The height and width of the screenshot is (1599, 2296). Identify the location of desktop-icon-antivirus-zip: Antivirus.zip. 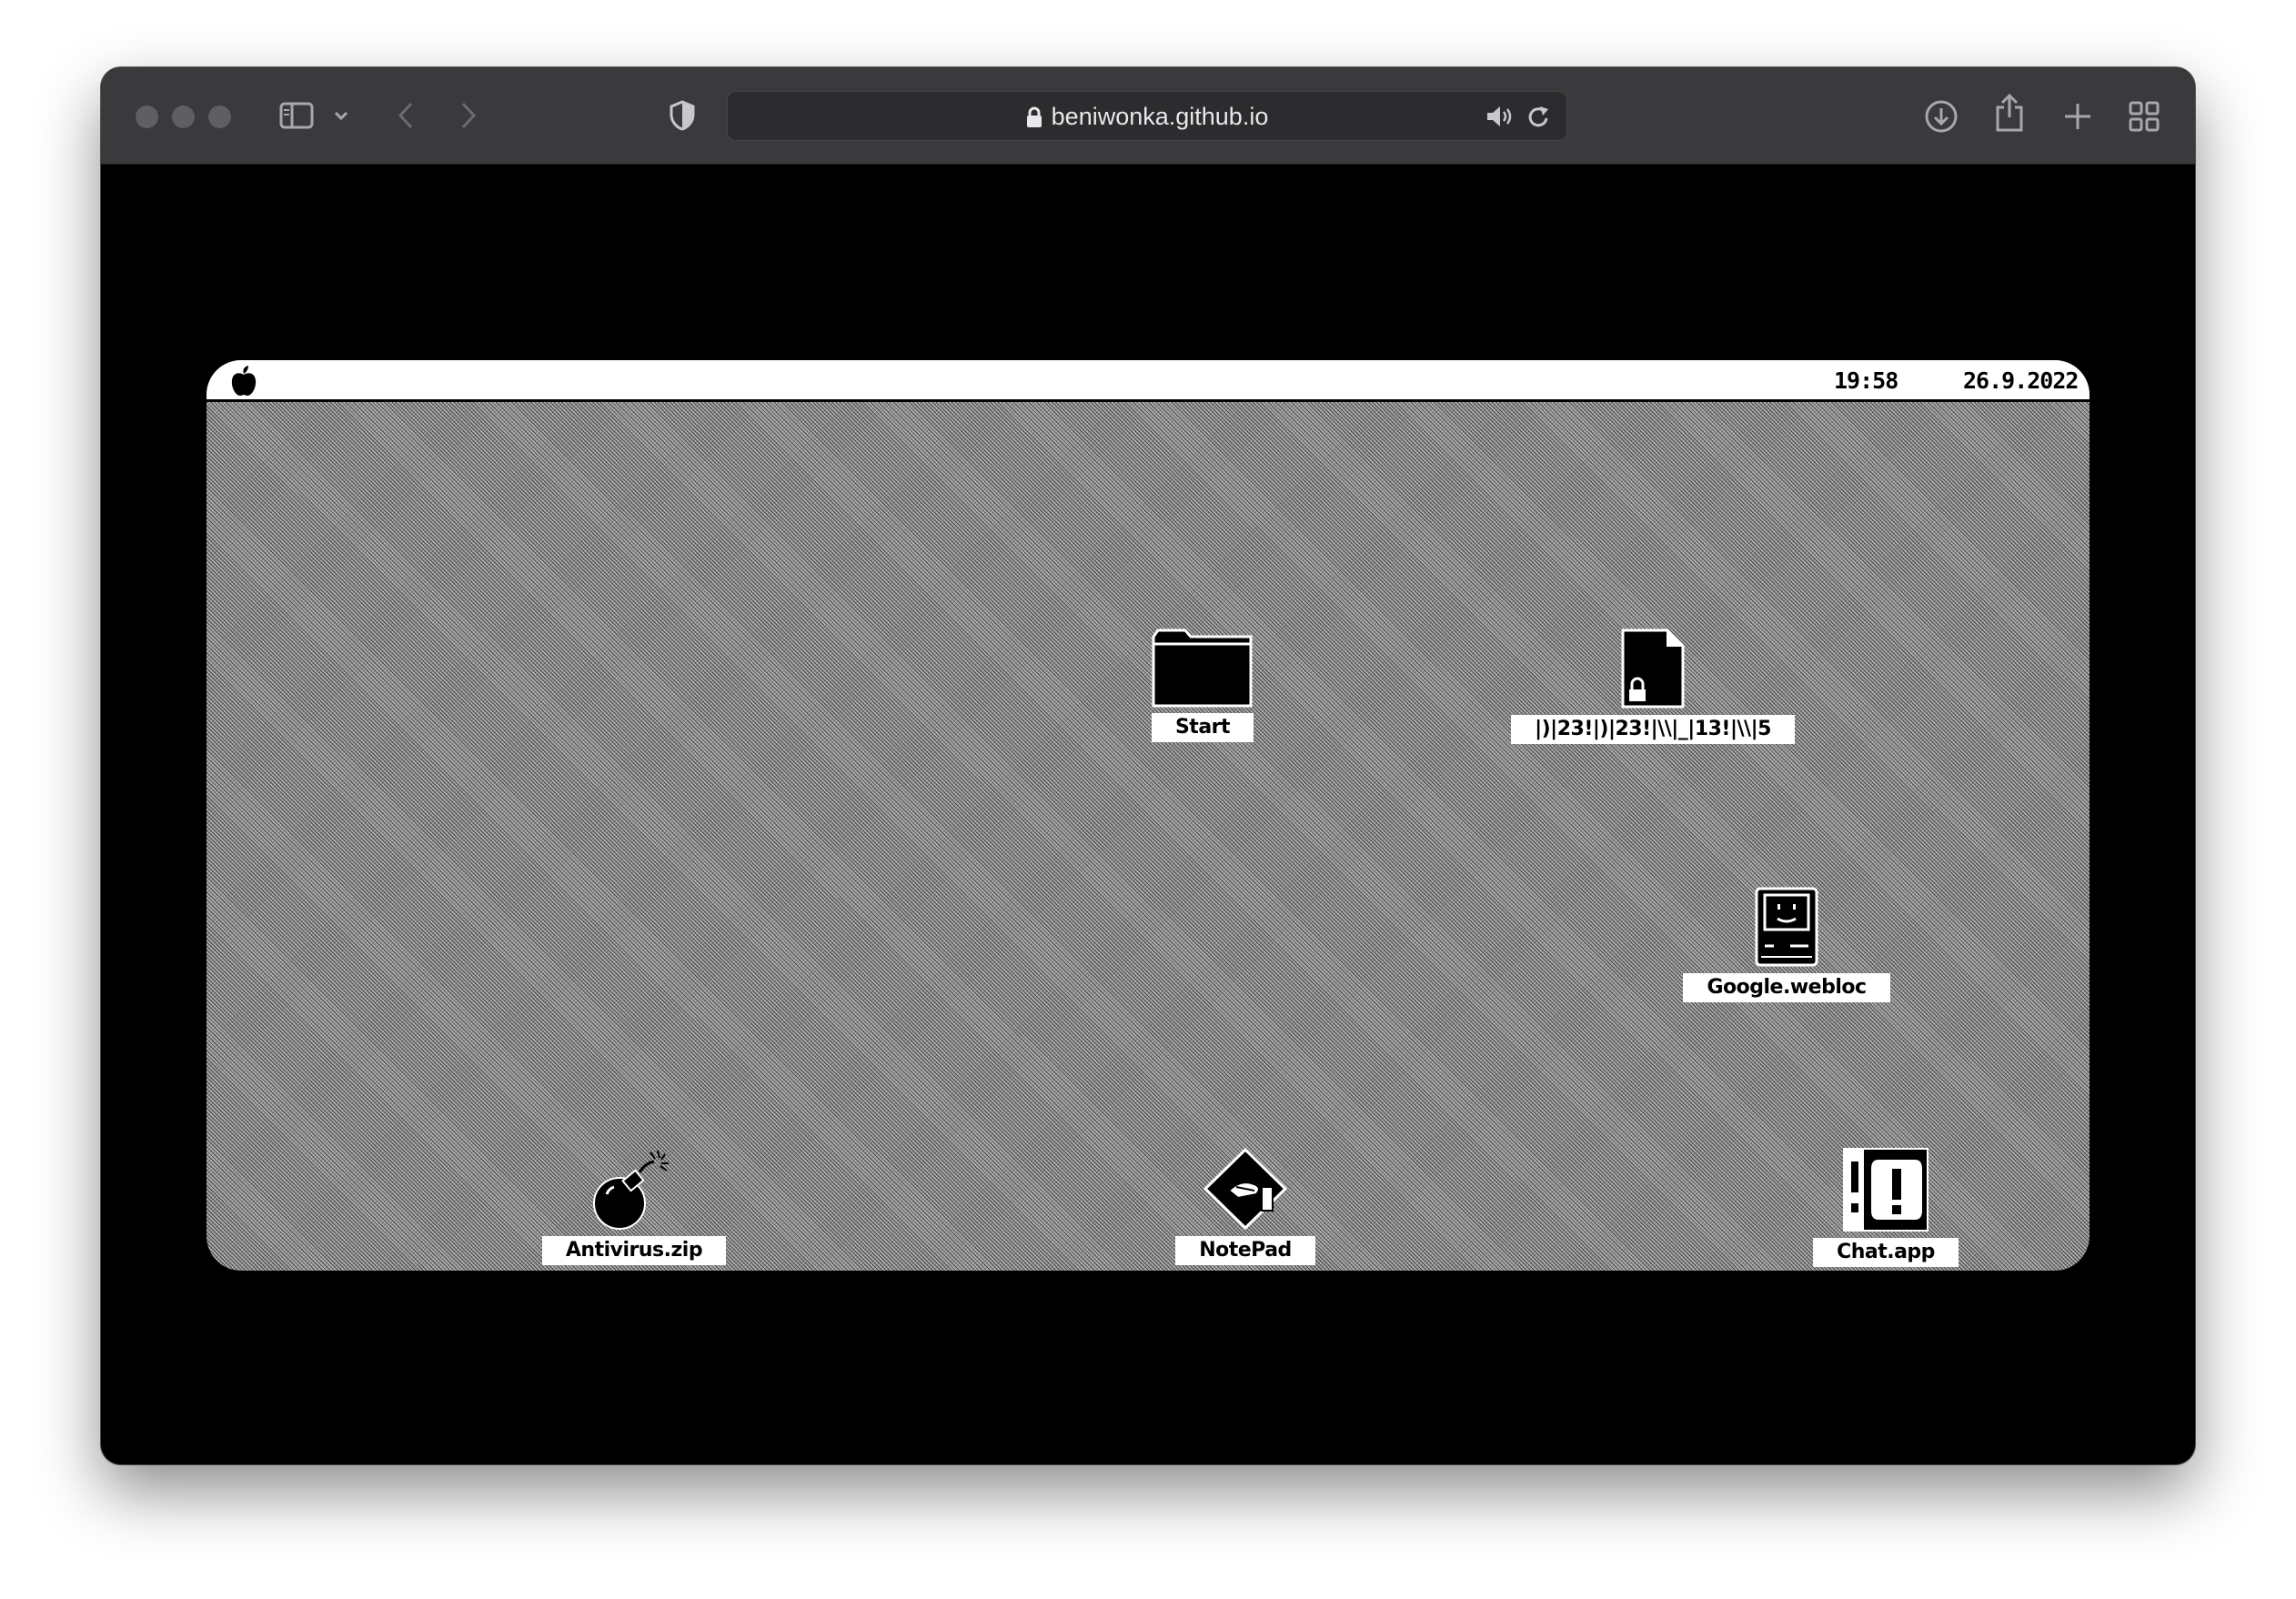
(634, 1206).